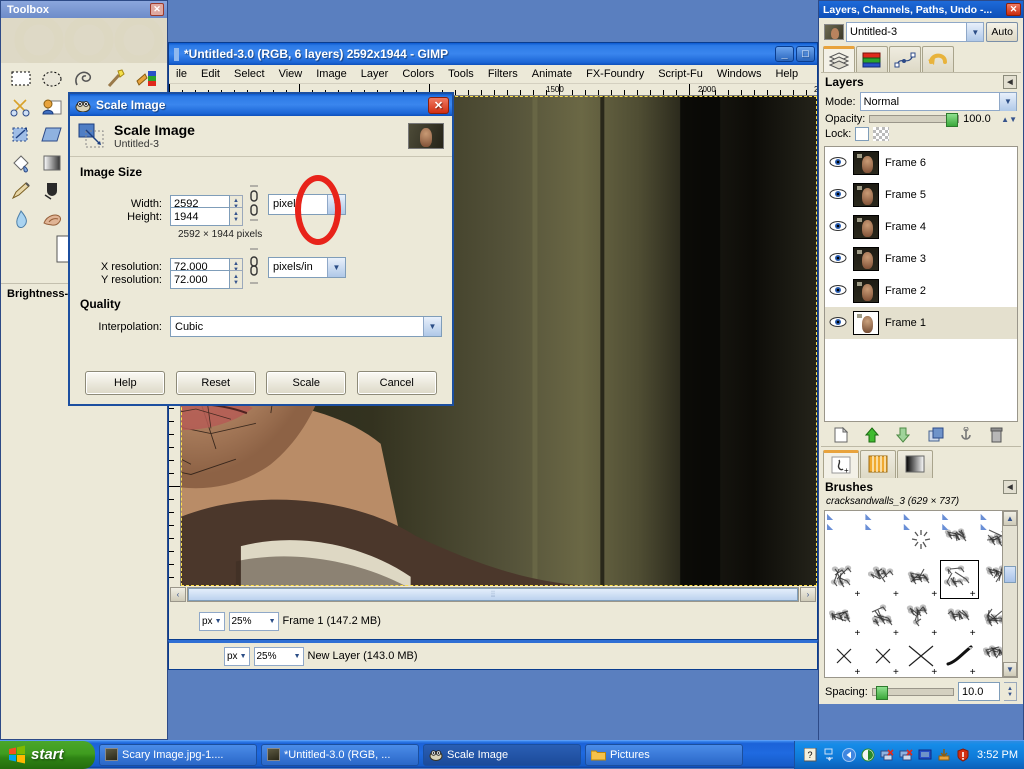 The width and height of the screenshot is (1024, 769). Describe the element at coordinates (21, 135) in the screenshot. I see `crop-tool` at that location.